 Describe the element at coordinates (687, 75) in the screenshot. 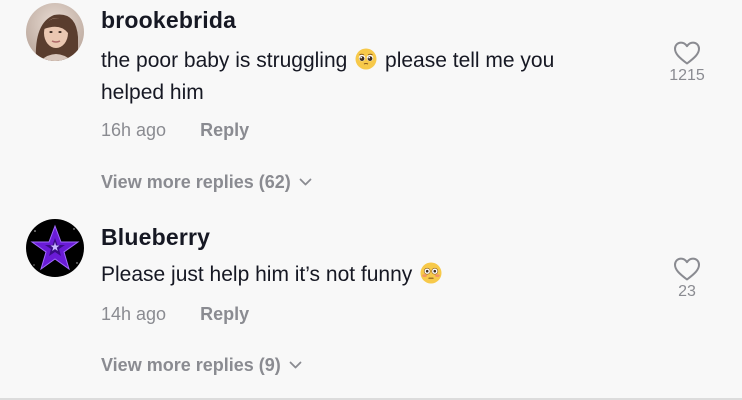

I see `like-count: 1215` at that location.